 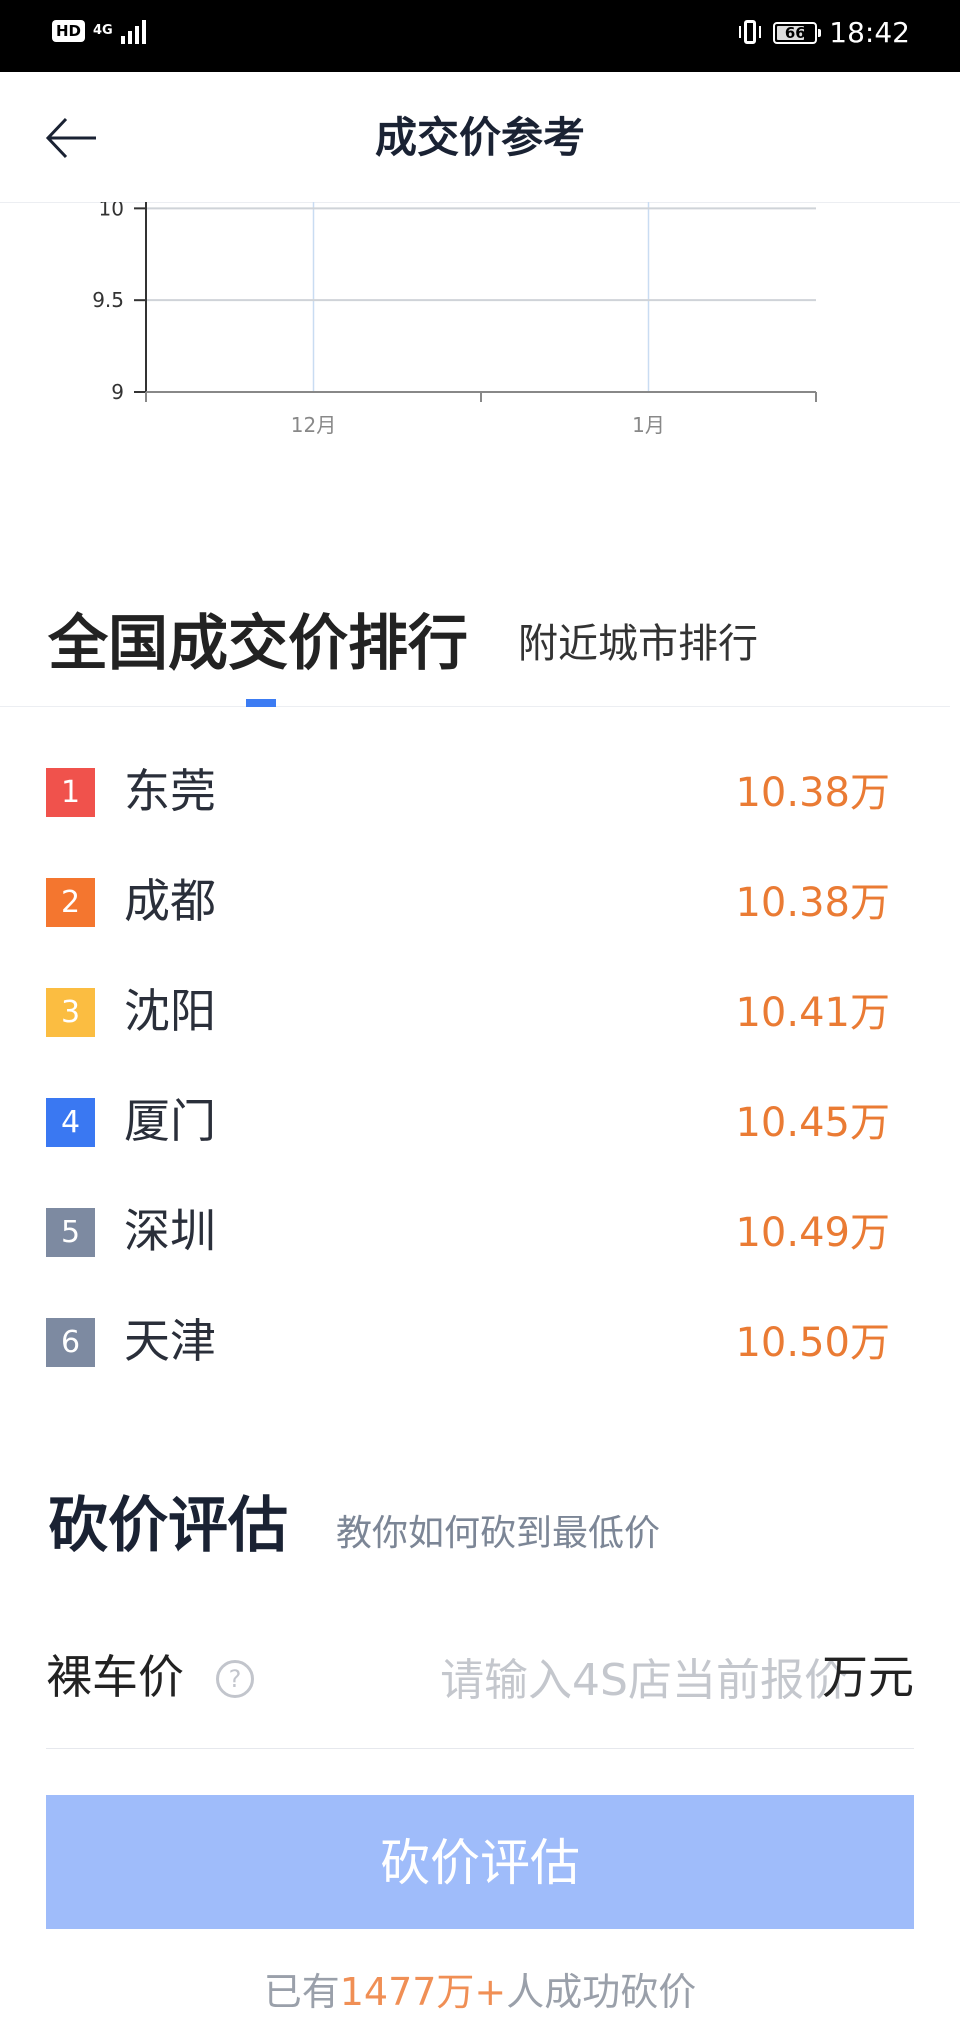 What do you see at coordinates (454, 316) in the screenshot?
I see `chart-svg: 9 9.5 10 12月 1月` at bounding box center [454, 316].